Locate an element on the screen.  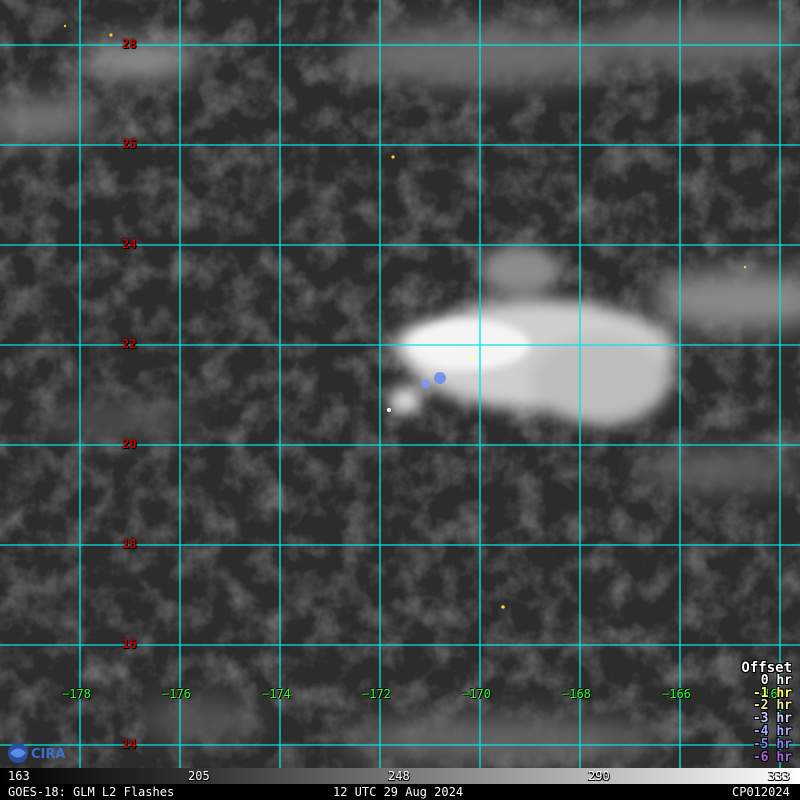
legend-item: -6 hr is located at coordinates (772, 757).